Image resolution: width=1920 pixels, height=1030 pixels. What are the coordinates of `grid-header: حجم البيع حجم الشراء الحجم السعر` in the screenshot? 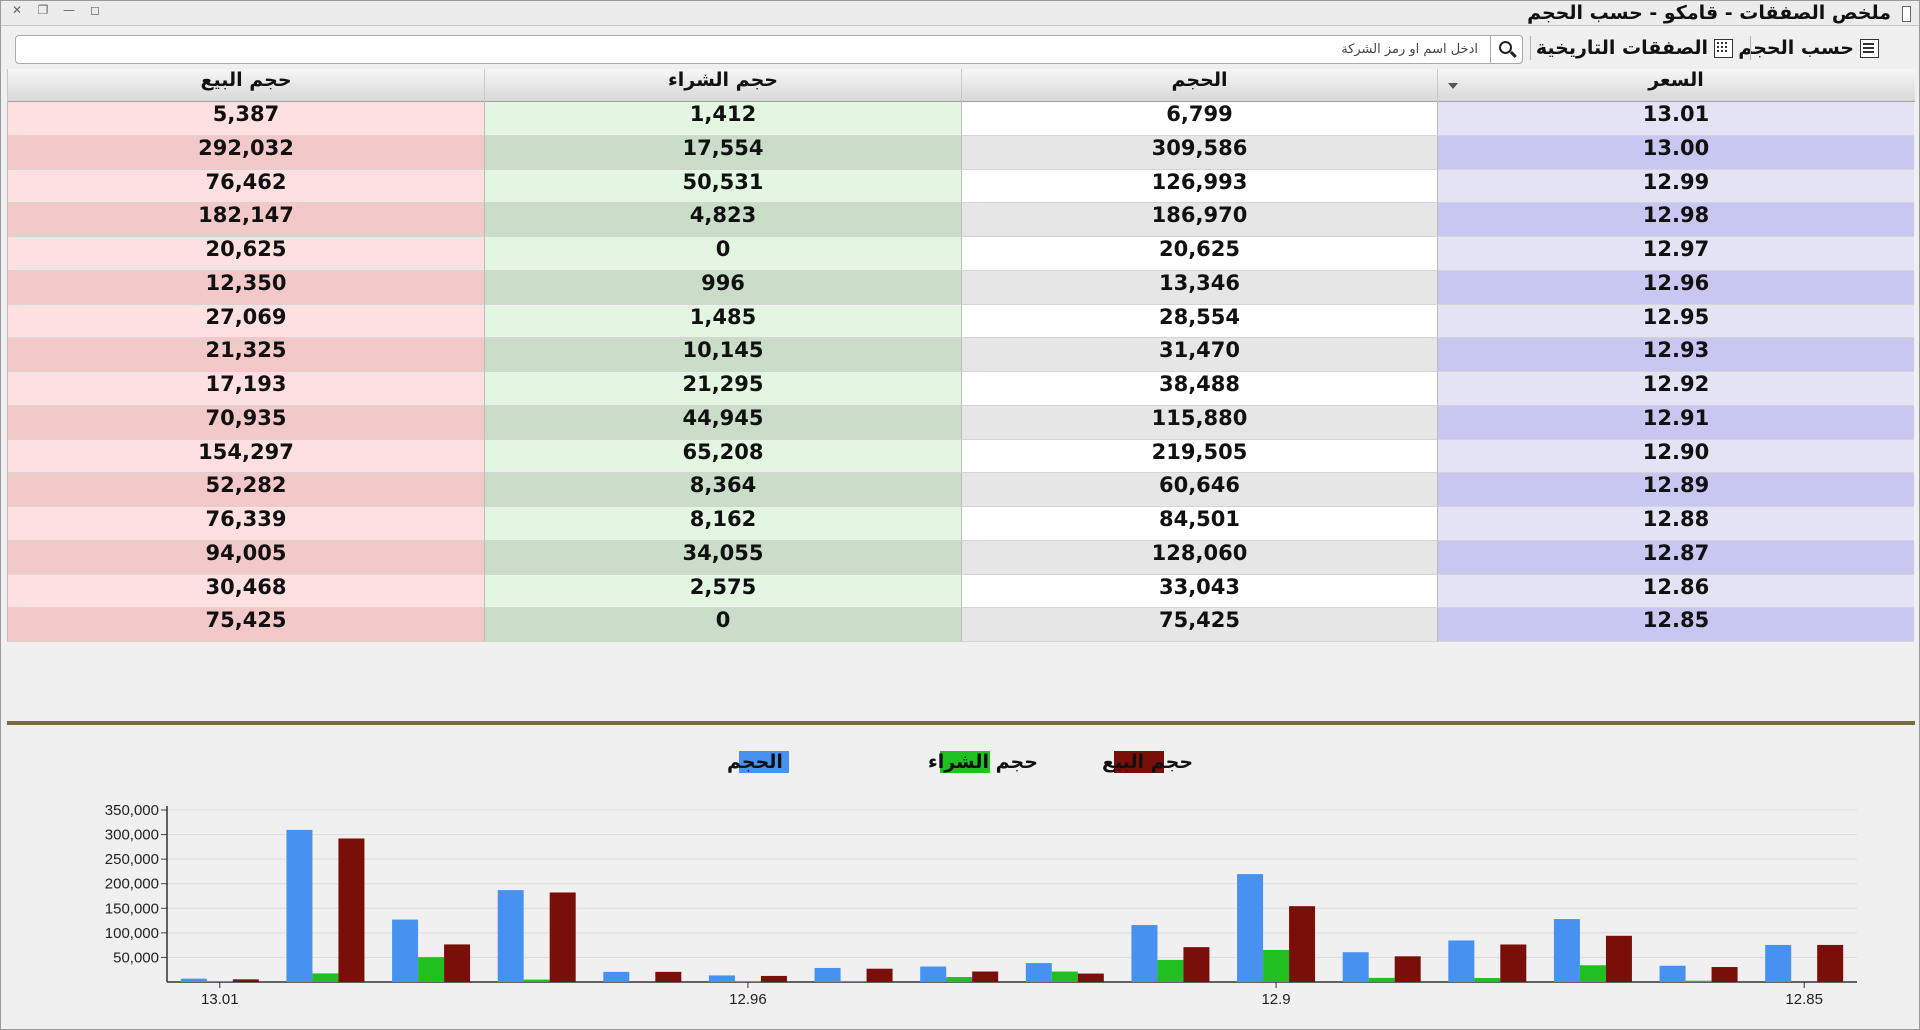 It's located at (961, 85).